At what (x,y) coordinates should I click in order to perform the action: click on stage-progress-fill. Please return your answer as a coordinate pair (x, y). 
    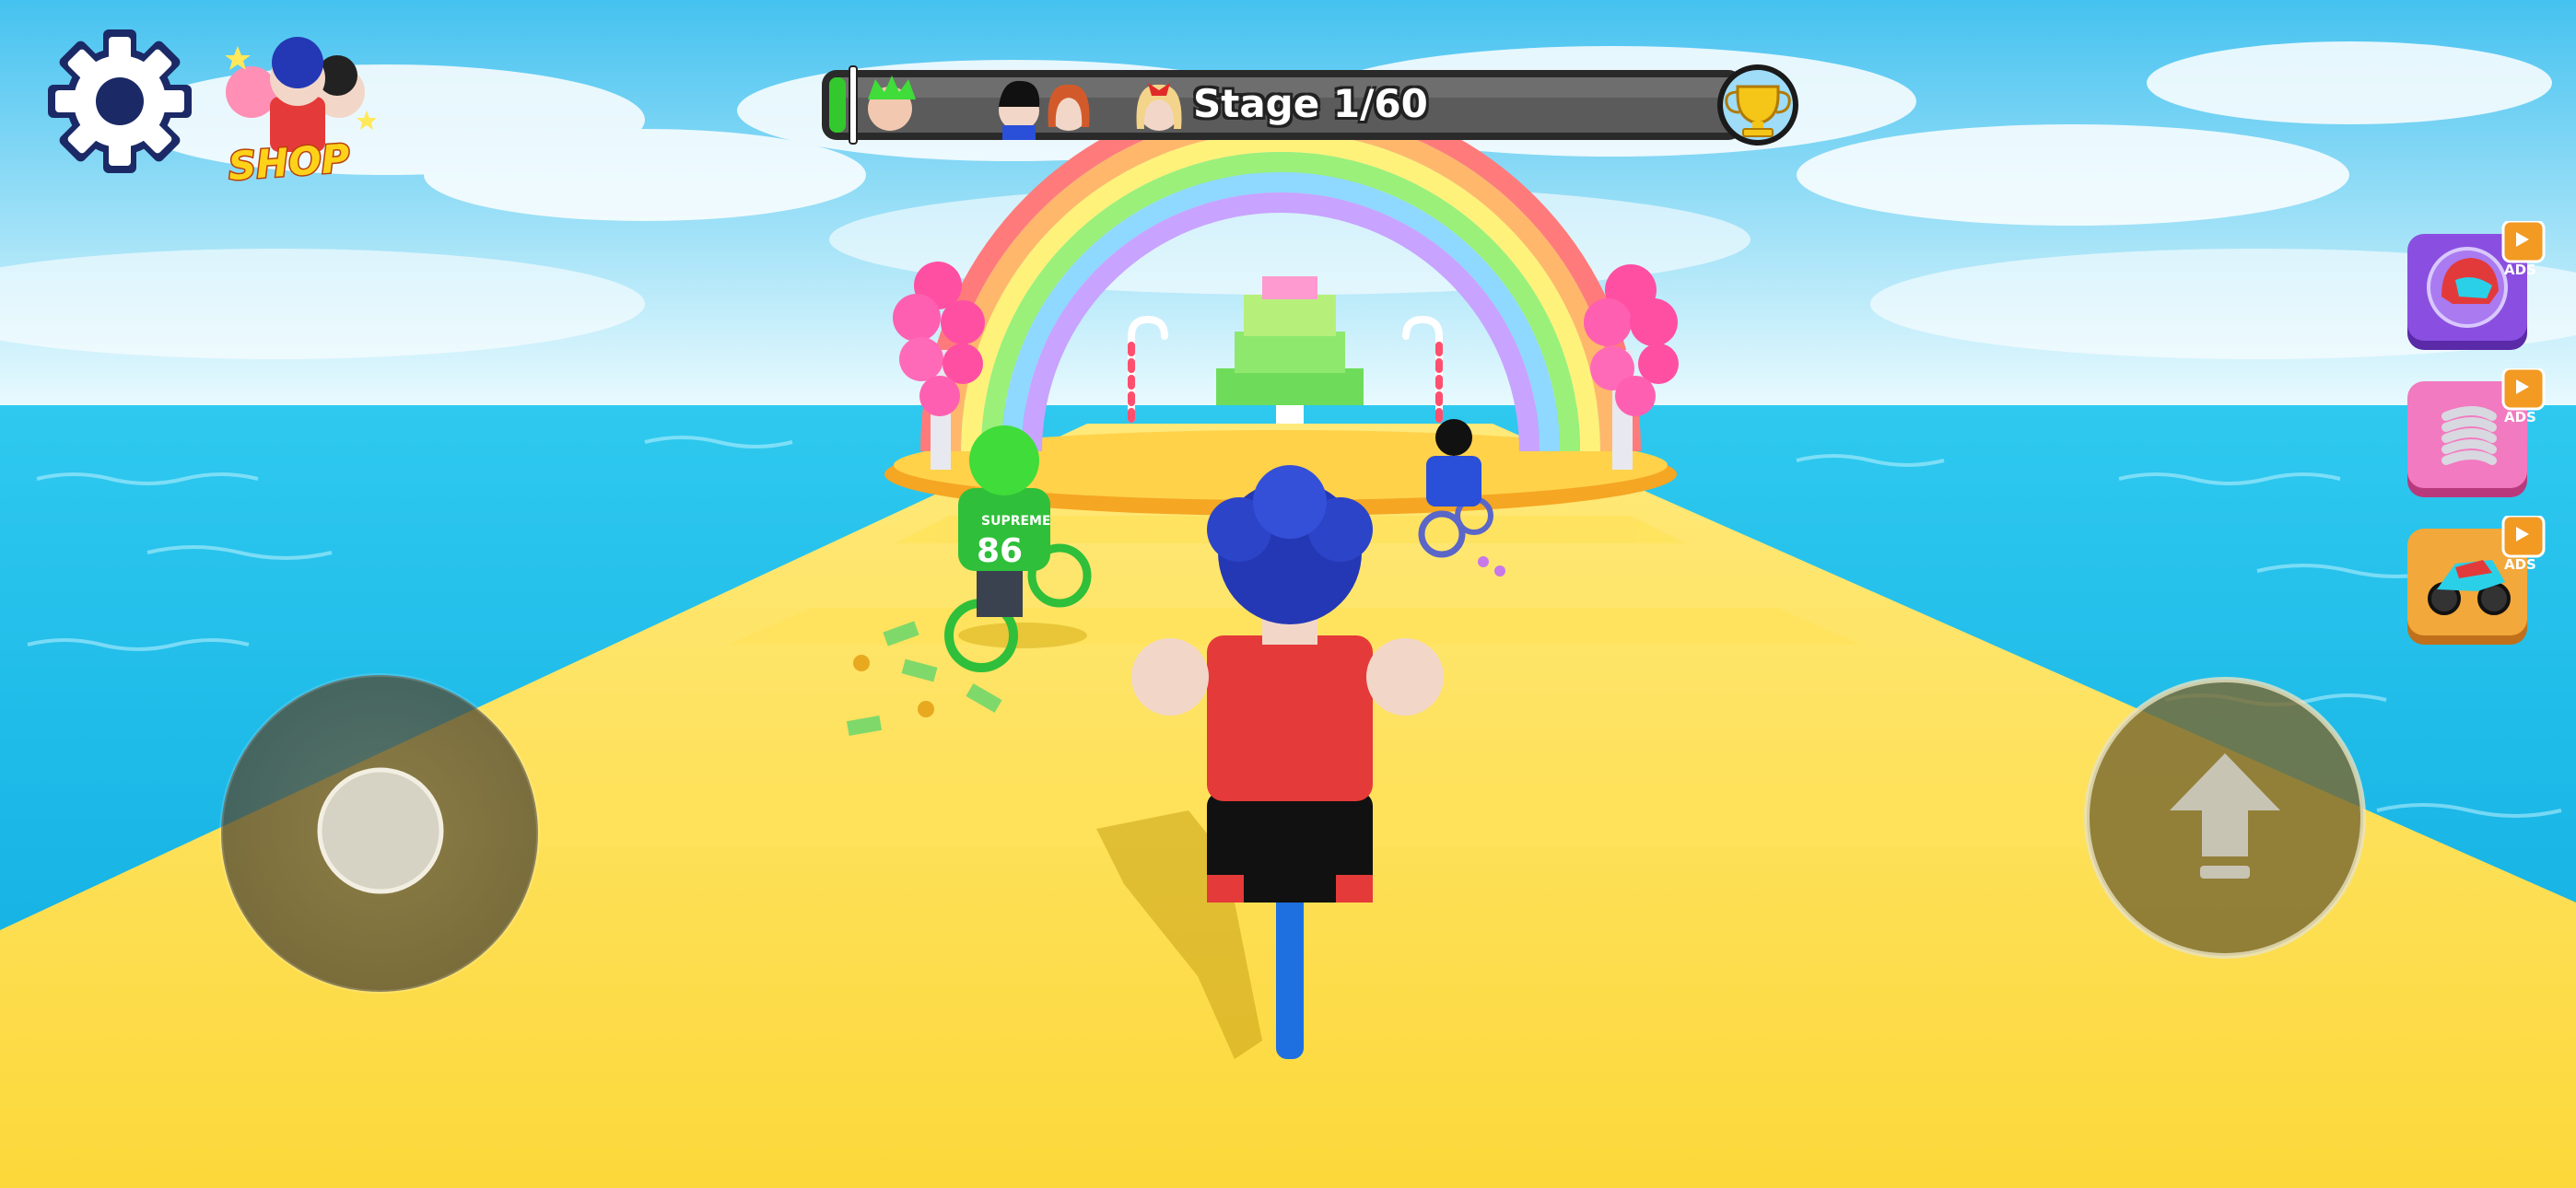
    Looking at the image, I should click on (837, 105).